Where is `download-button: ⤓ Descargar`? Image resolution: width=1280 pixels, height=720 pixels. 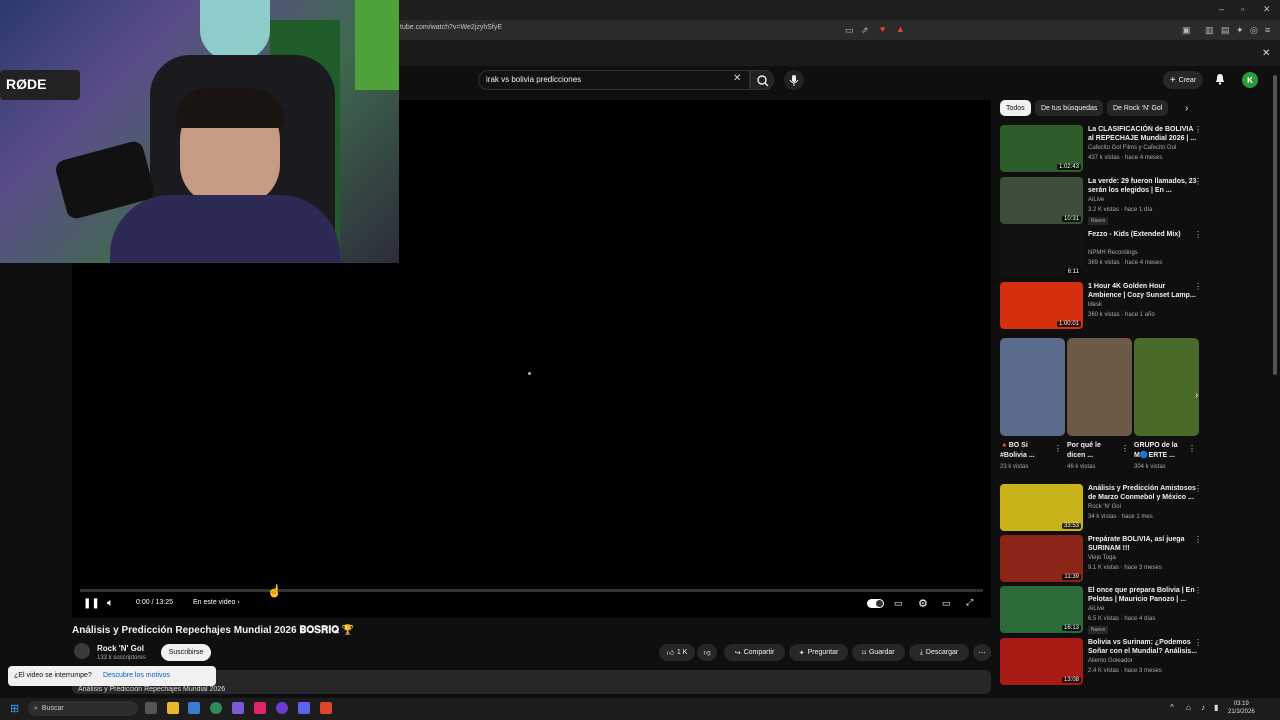
download-button: ⤓ Descargar is located at coordinates (939, 652).